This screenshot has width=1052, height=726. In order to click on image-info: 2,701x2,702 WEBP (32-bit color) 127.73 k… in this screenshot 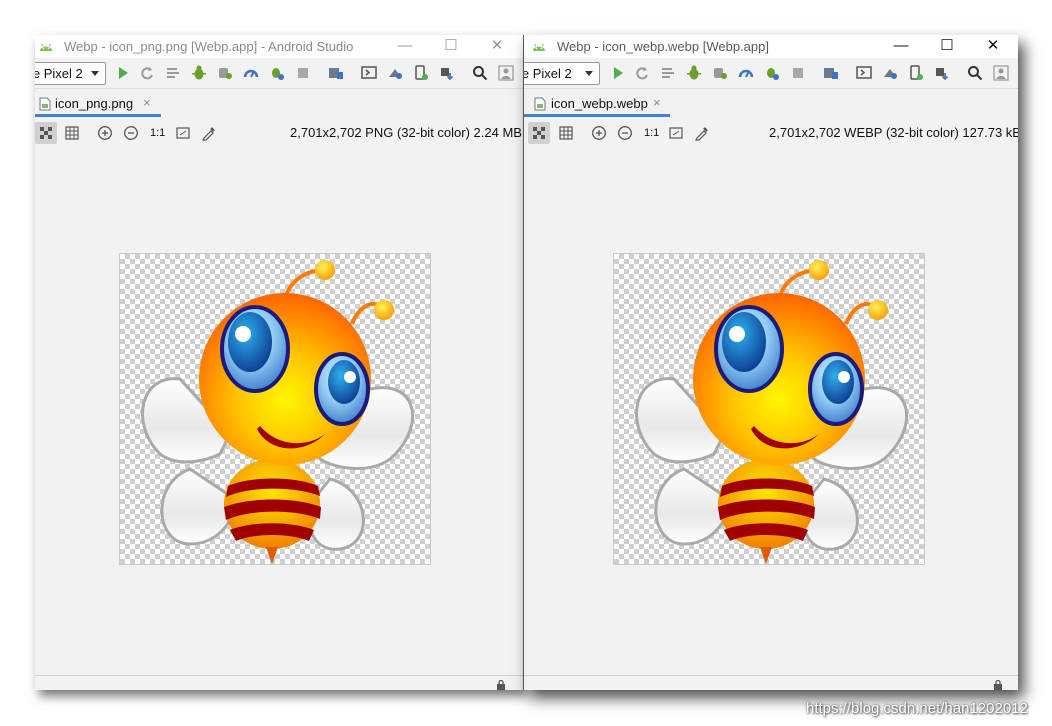, I will do `click(893, 132)`.